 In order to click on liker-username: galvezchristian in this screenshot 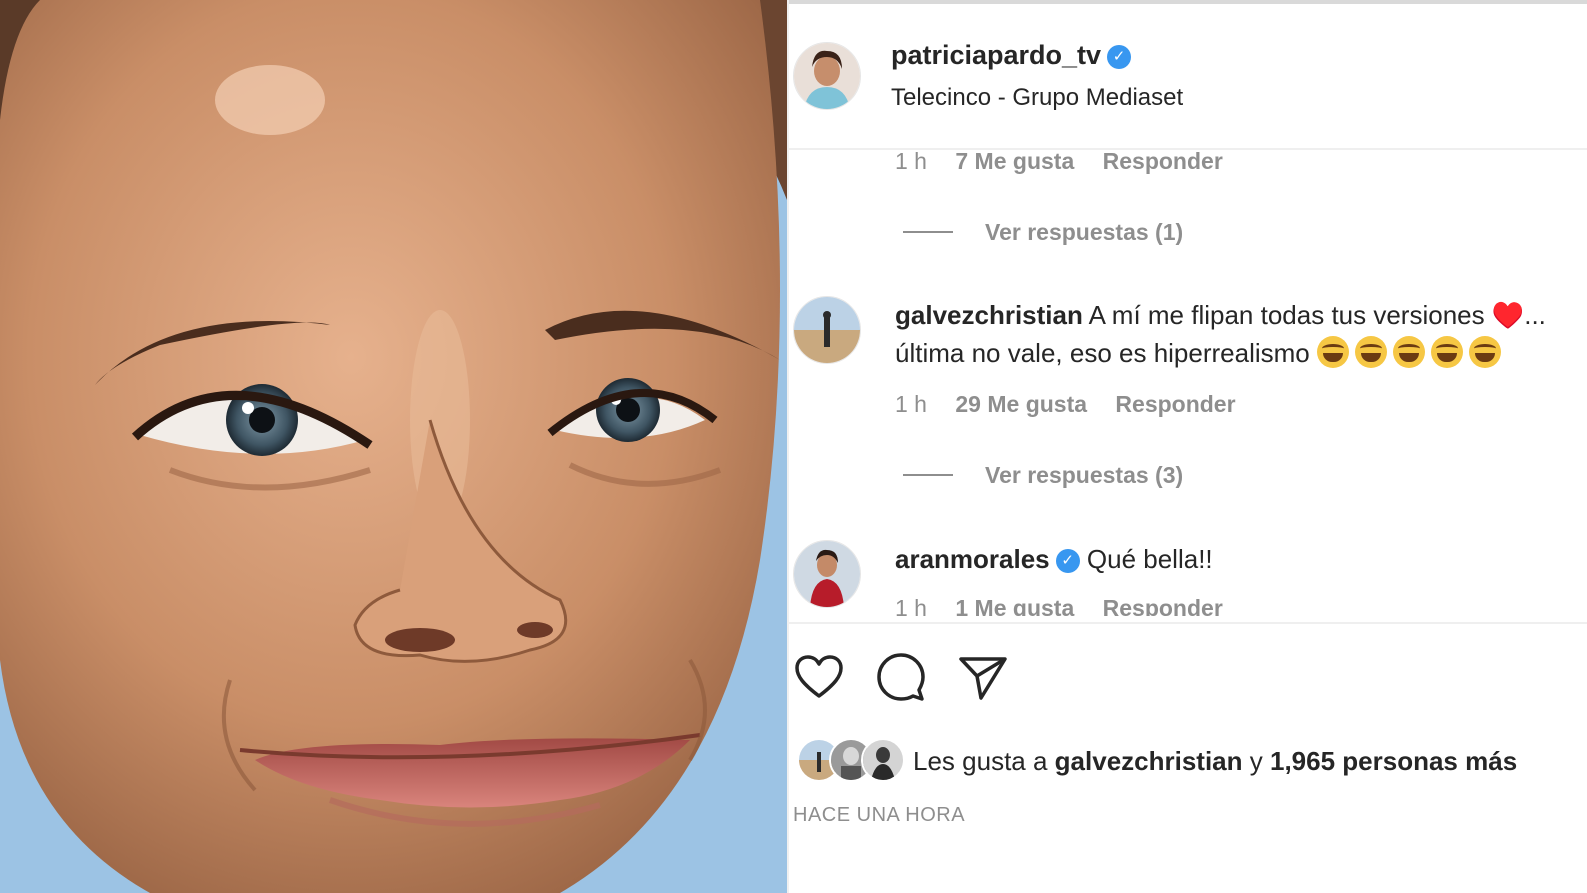, I will do `click(1149, 761)`.